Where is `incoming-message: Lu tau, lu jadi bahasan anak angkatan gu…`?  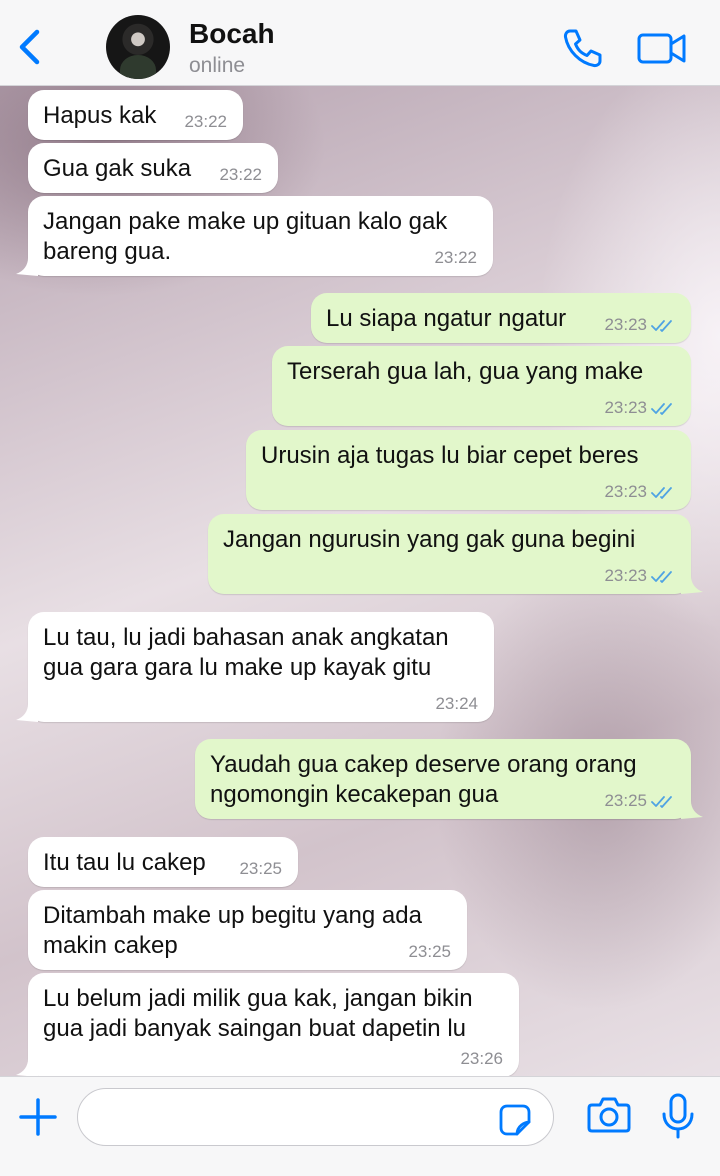
incoming-message: Lu tau, lu jadi bahasan anak angkatan gu… is located at coordinates (255, 667).